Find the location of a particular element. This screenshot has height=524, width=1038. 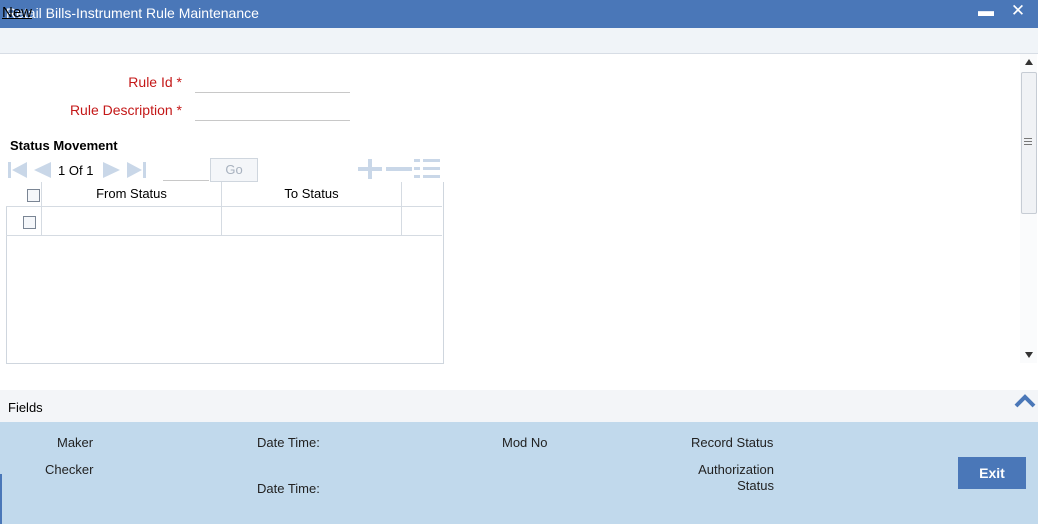

new-link: New is located at coordinates (17, 12).